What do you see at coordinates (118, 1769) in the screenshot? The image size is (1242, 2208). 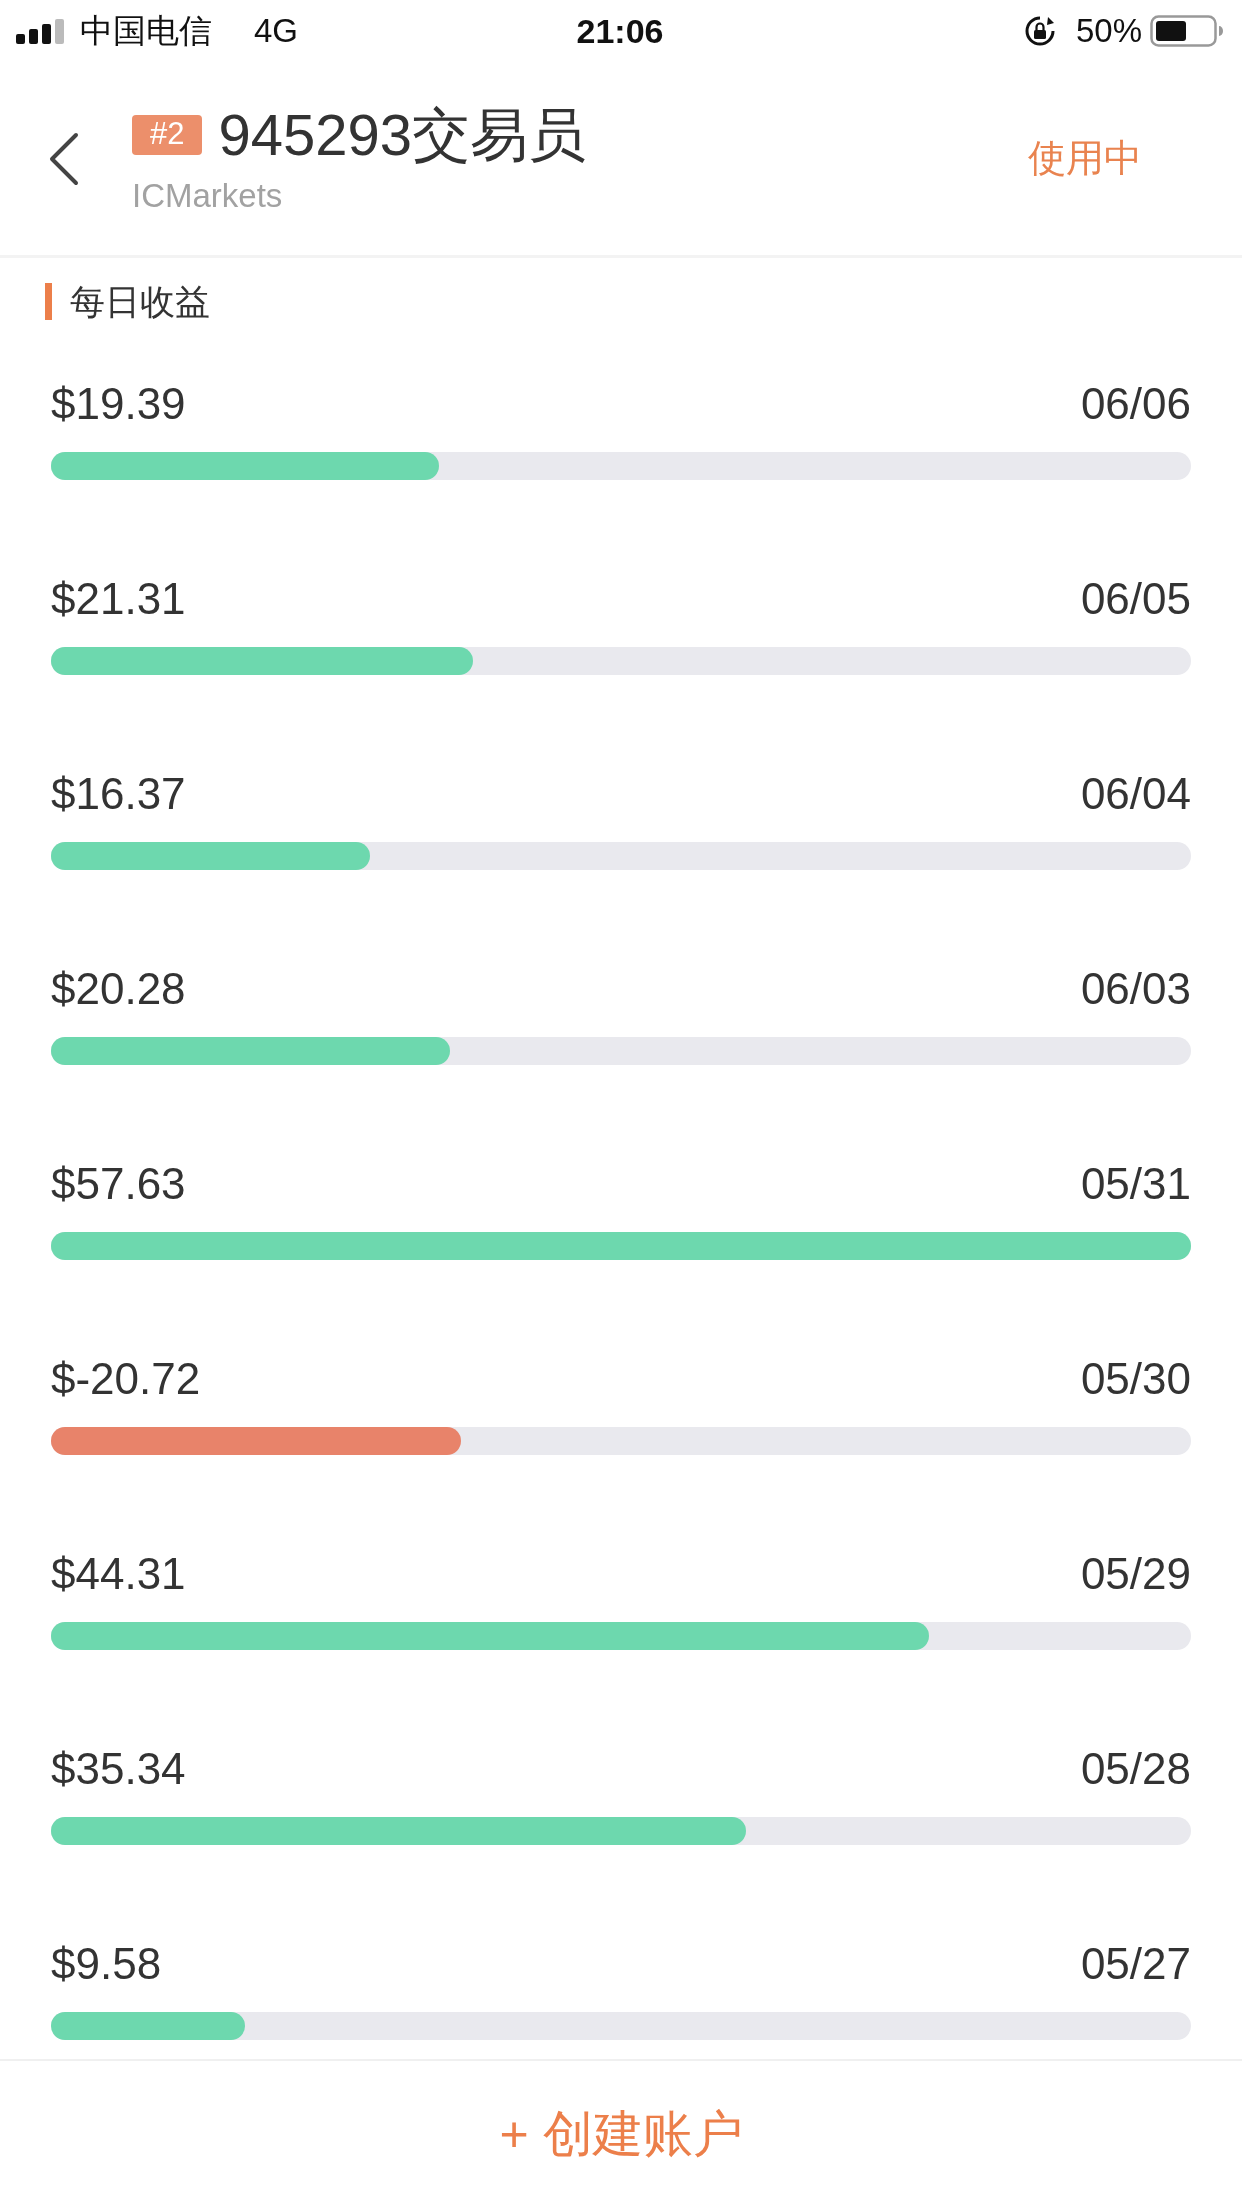 I see `profit-amount: $35.34` at bounding box center [118, 1769].